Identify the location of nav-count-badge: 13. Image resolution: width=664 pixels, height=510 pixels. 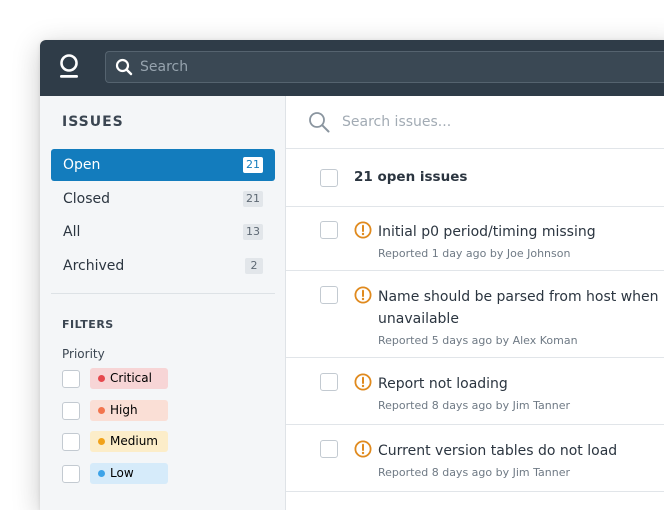
(253, 232).